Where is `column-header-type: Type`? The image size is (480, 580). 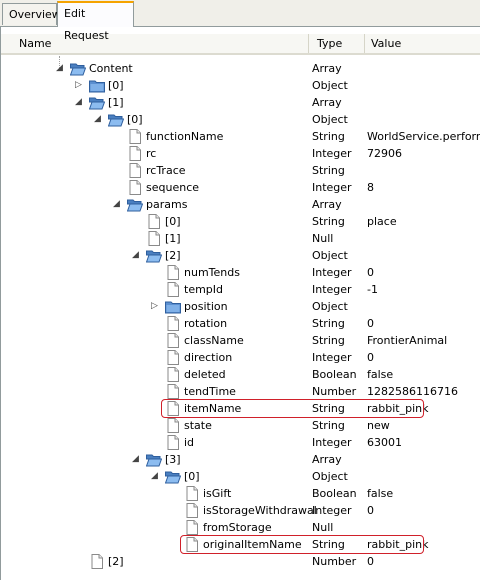 column-header-type: Type is located at coordinates (337, 43).